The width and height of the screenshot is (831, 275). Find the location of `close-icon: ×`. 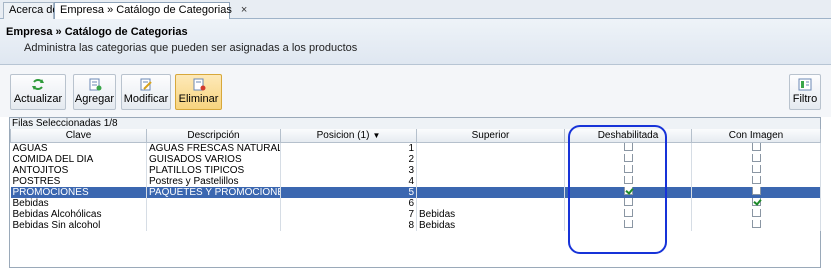

close-icon: × is located at coordinates (244, 10).